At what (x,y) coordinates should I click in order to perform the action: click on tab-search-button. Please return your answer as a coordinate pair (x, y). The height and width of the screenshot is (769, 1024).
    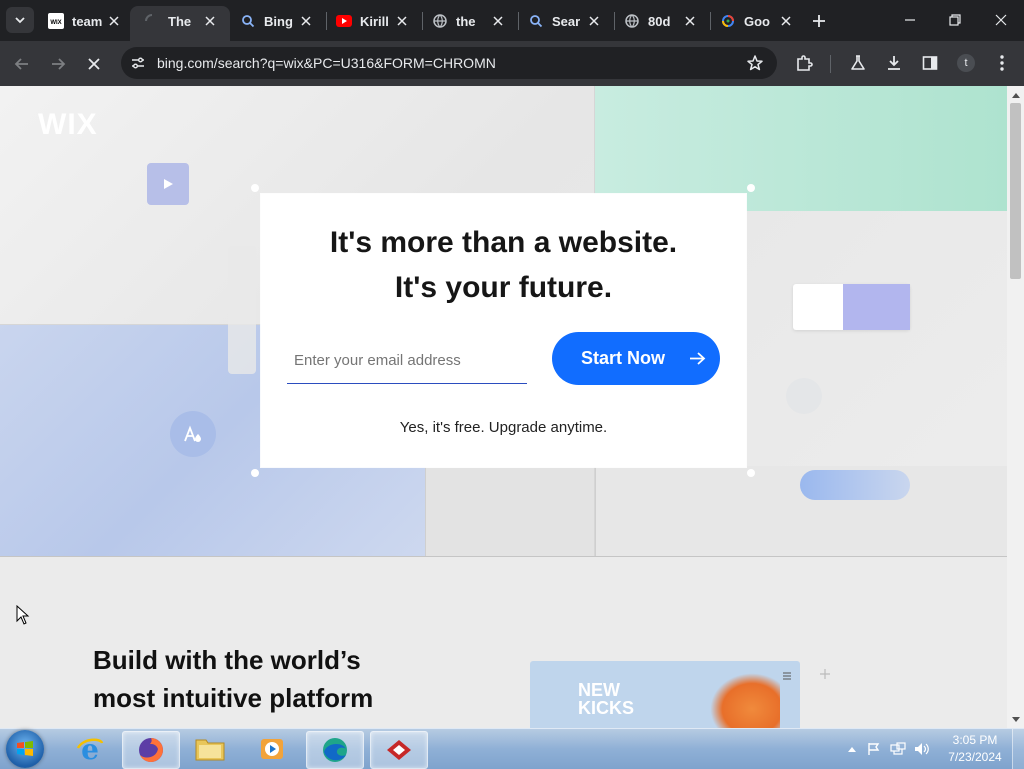
    Looking at the image, I should click on (20, 20).